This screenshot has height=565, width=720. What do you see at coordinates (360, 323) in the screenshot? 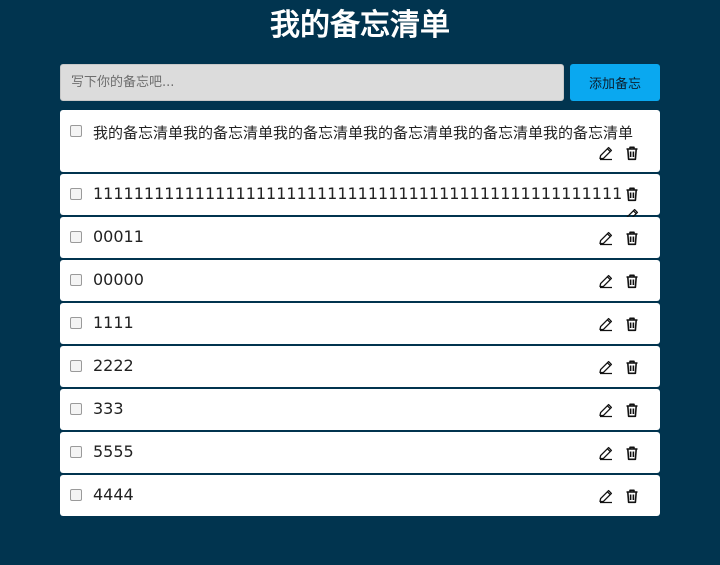
I see `memo-item: 1111` at bounding box center [360, 323].